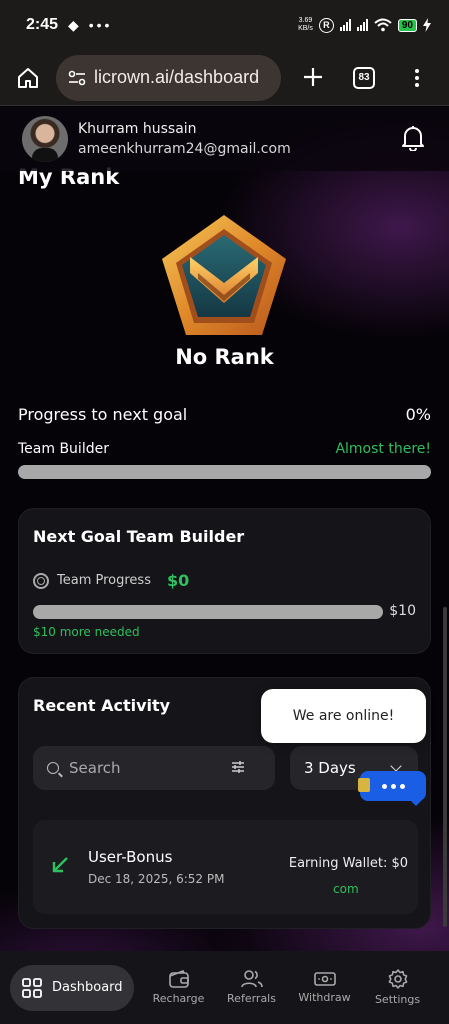 The width and height of the screenshot is (449, 1024). I want to click on progress-title: Progress to next goal, so click(103, 414).